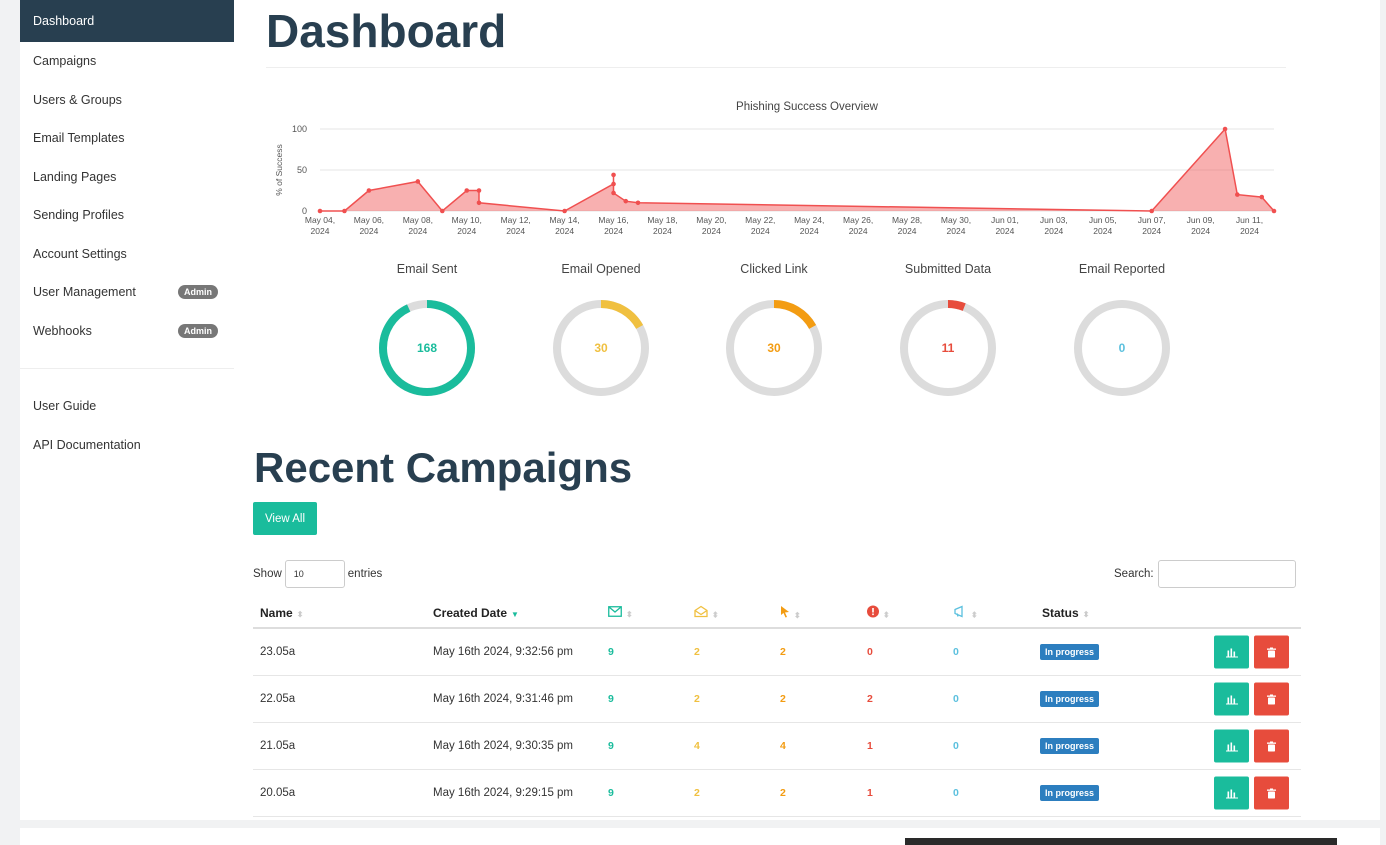 The image size is (1386, 845). What do you see at coordinates (79, 138) in the screenshot?
I see `sidebar-item-label: Email Templates` at bounding box center [79, 138].